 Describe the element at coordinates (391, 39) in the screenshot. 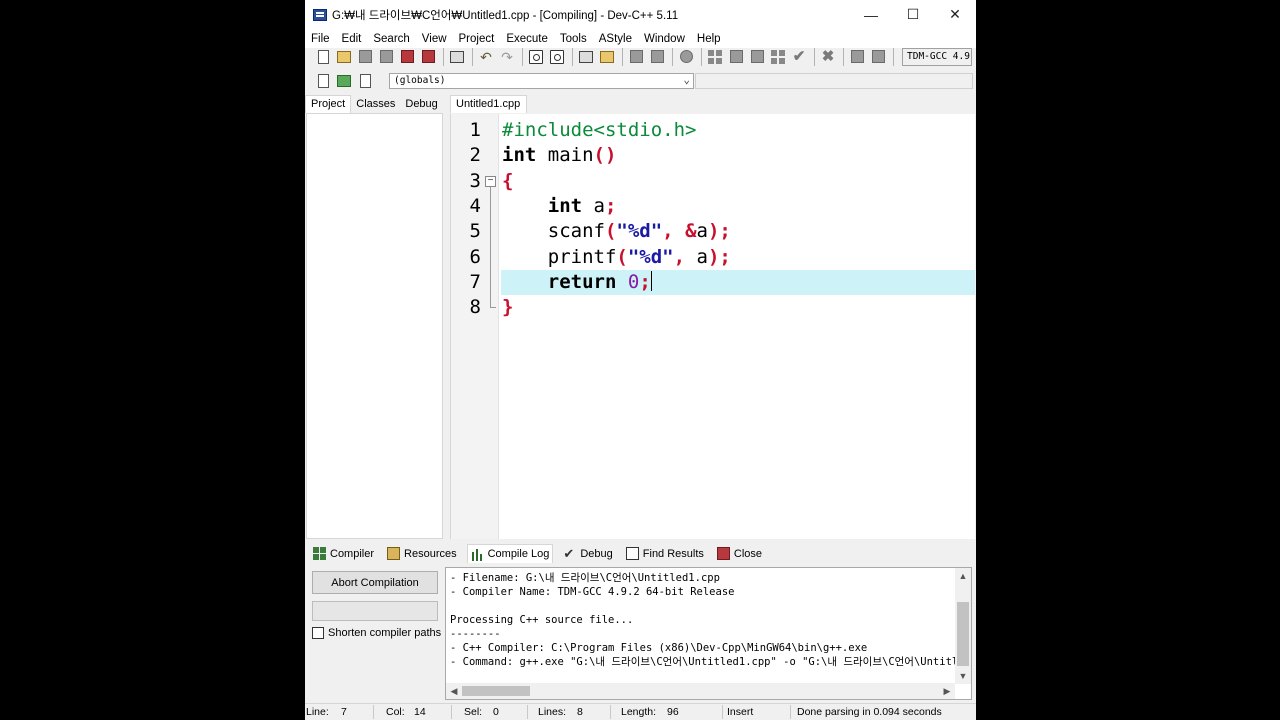

I see `menu-search: Search` at that location.